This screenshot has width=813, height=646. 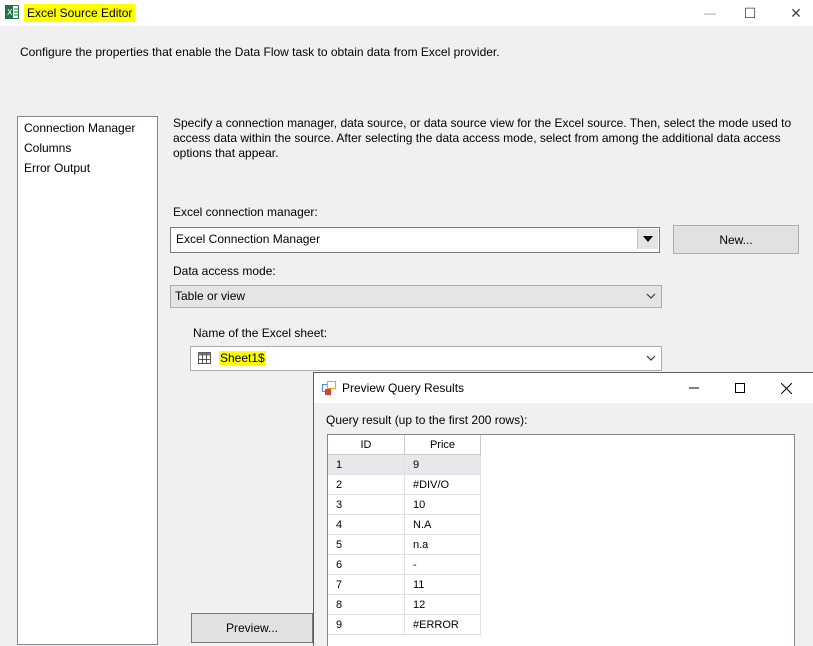 I want to click on dialog-minimize-button, so click(x=694, y=388).